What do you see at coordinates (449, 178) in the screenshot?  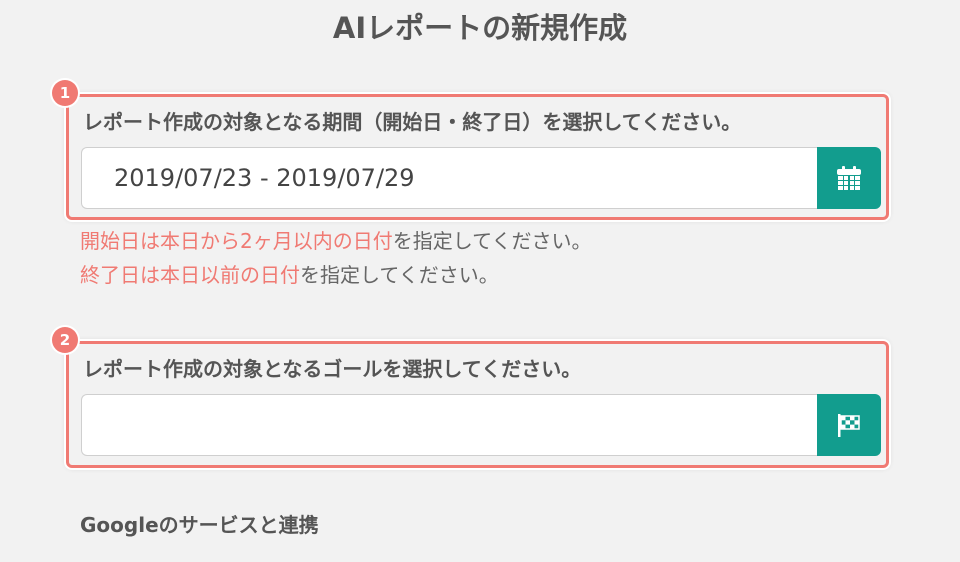 I see `date-range-input: 2019/07/23 - 2019/07/29` at bounding box center [449, 178].